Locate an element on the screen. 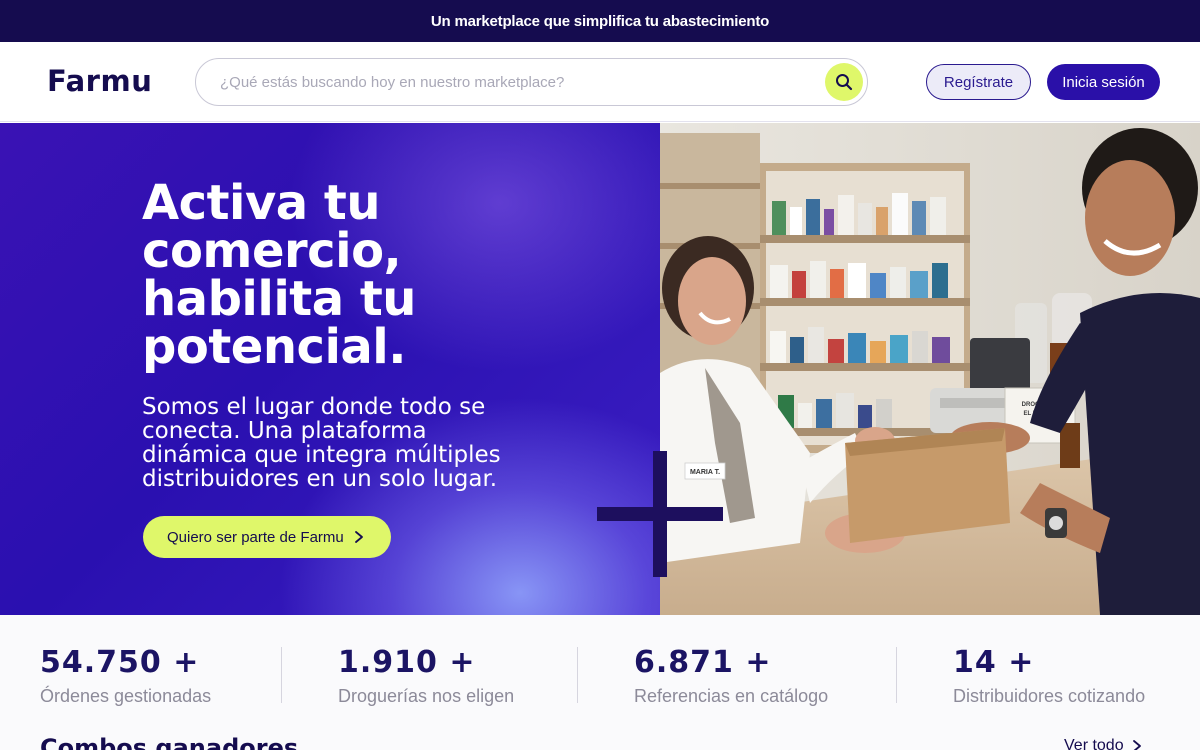  login-button: Inicia sesión is located at coordinates (1103, 82).